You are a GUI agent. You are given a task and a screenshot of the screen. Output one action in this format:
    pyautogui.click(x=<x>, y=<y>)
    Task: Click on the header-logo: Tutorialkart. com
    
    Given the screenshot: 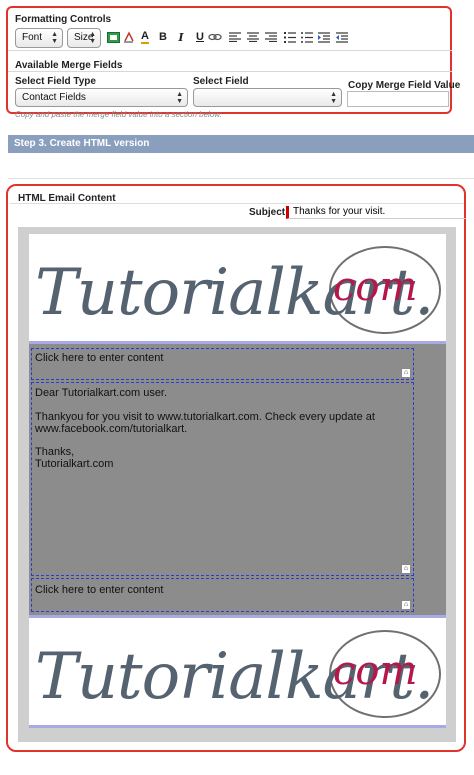 What is the action you would take?
    pyautogui.click(x=237, y=288)
    